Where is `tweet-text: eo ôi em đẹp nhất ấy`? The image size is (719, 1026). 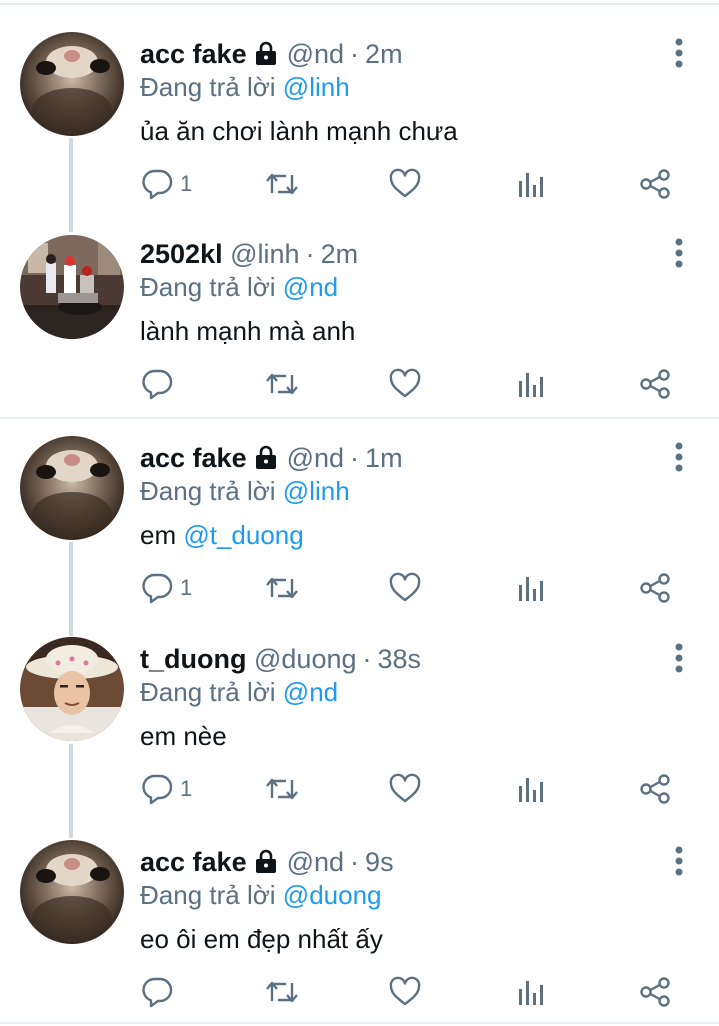 tweet-text: eo ôi em đẹp nhất ấy is located at coordinates (261, 939).